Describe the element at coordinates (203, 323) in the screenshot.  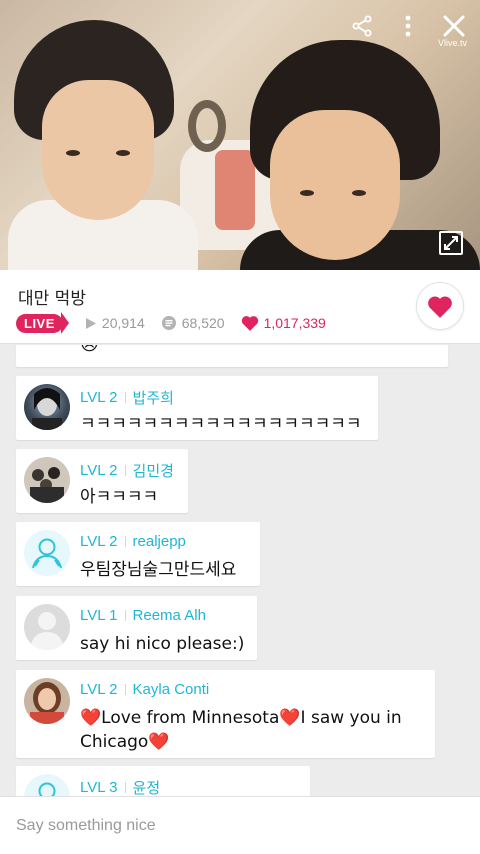
I see `comments-count: 68,520` at that location.